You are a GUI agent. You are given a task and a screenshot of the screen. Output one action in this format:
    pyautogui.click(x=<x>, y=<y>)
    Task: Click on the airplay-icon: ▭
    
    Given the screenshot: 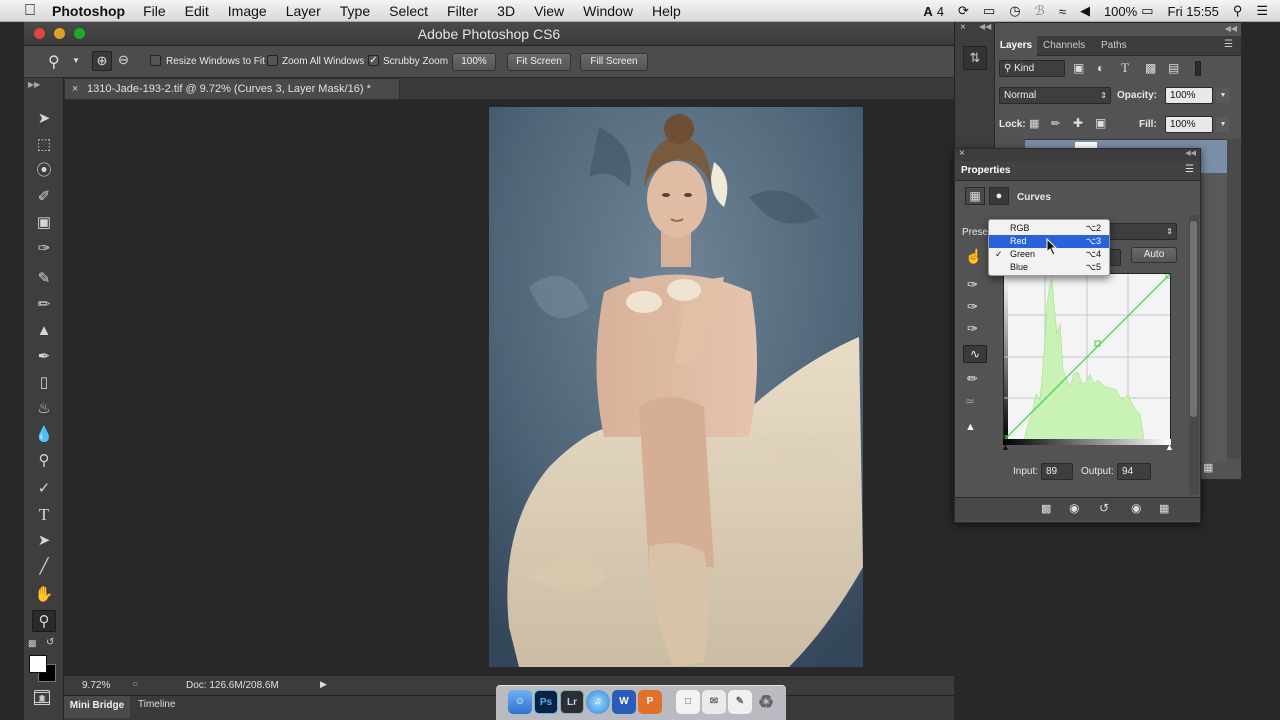 What is the action you would take?
    pyautogui.click(x=989, y=11)
    